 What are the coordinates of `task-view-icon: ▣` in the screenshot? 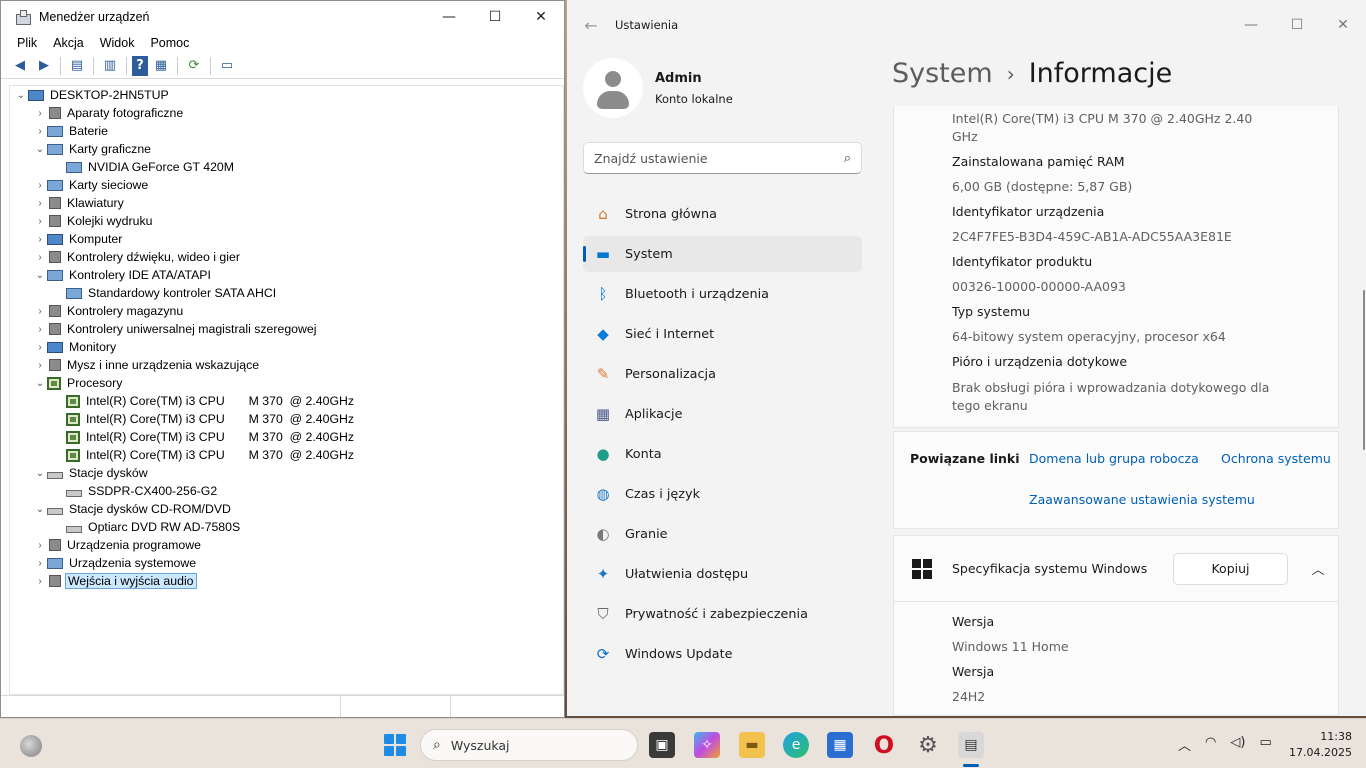 It's located at (662, 745).